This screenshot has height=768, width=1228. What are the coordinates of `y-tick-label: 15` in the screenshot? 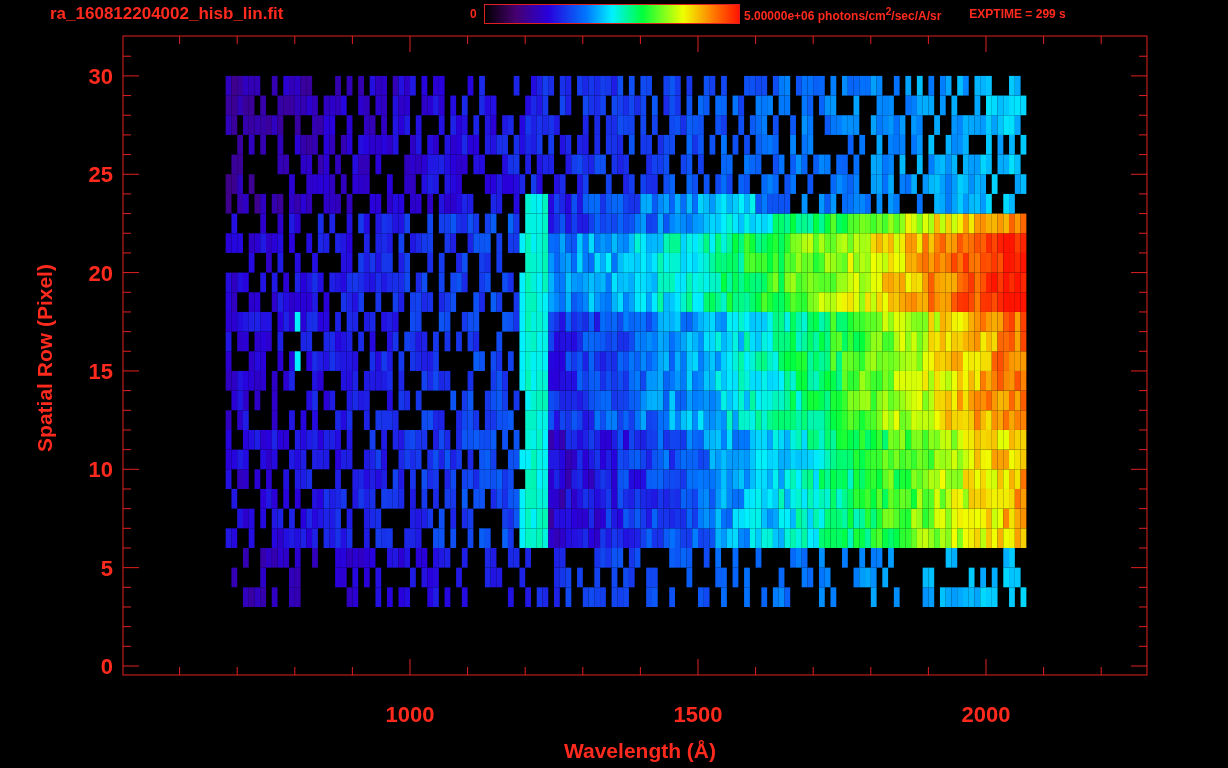 It's located at (100, 371).